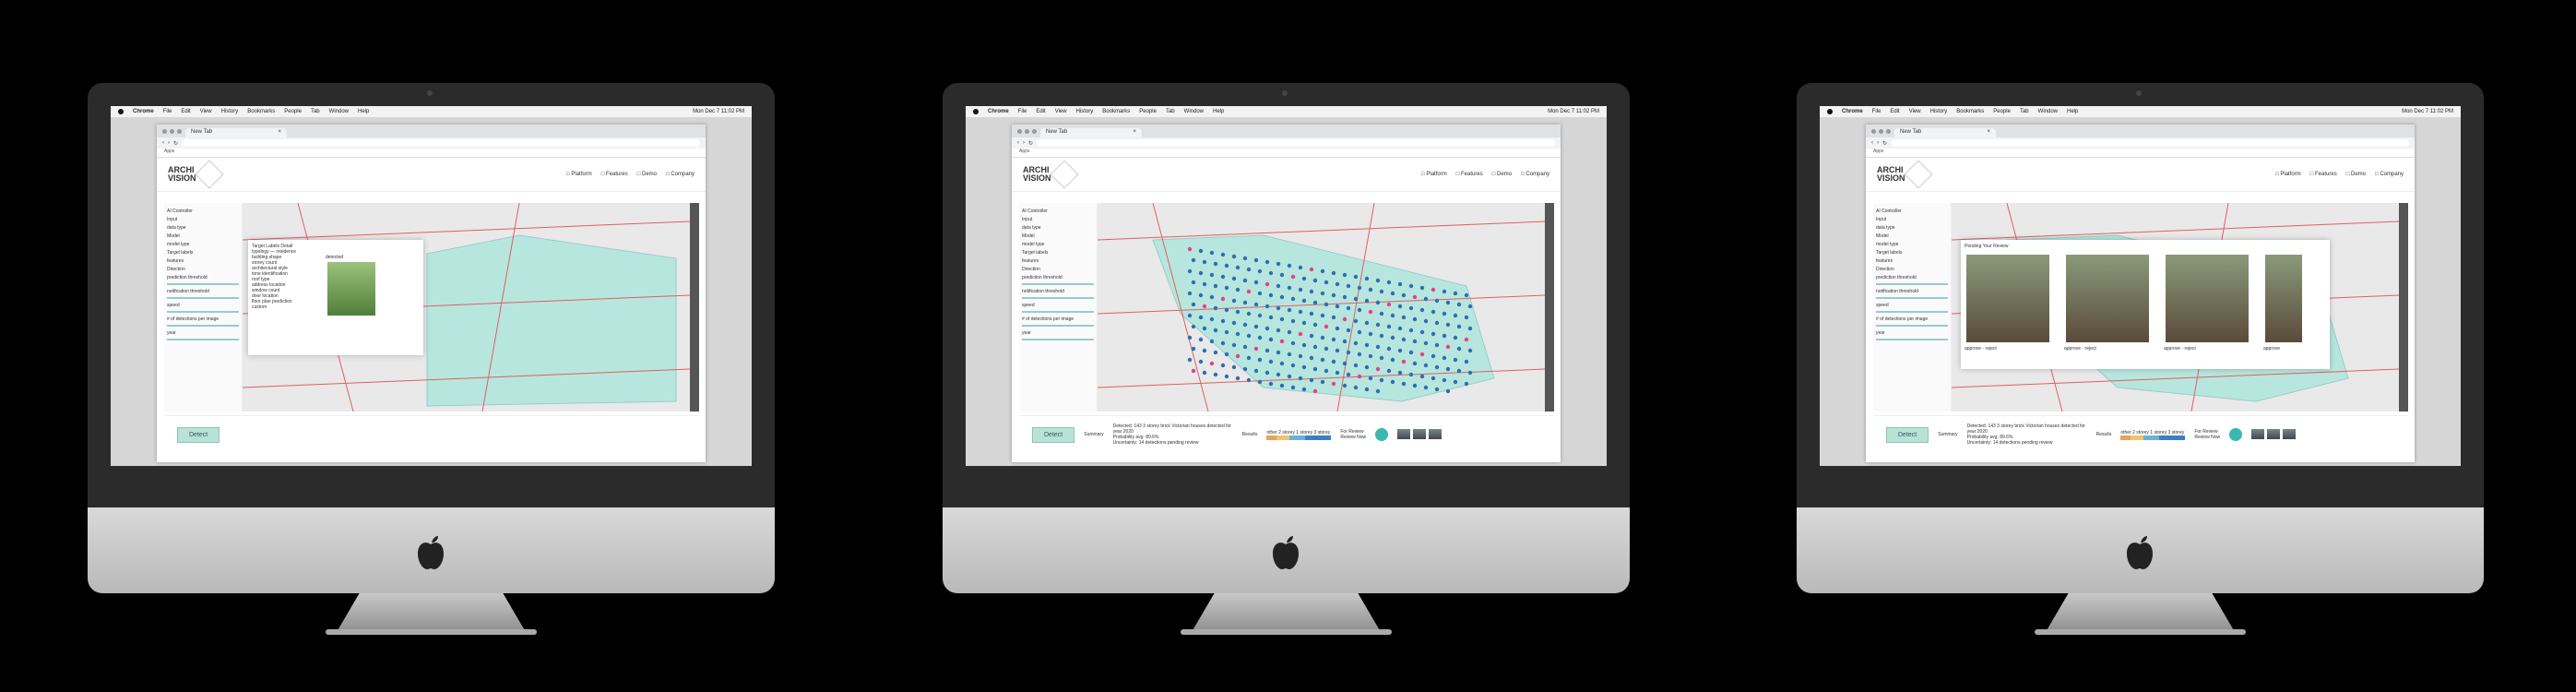  Describe the element at coordinates (1939, 111) in the screenshot. I see `menu-history: History` at that location.